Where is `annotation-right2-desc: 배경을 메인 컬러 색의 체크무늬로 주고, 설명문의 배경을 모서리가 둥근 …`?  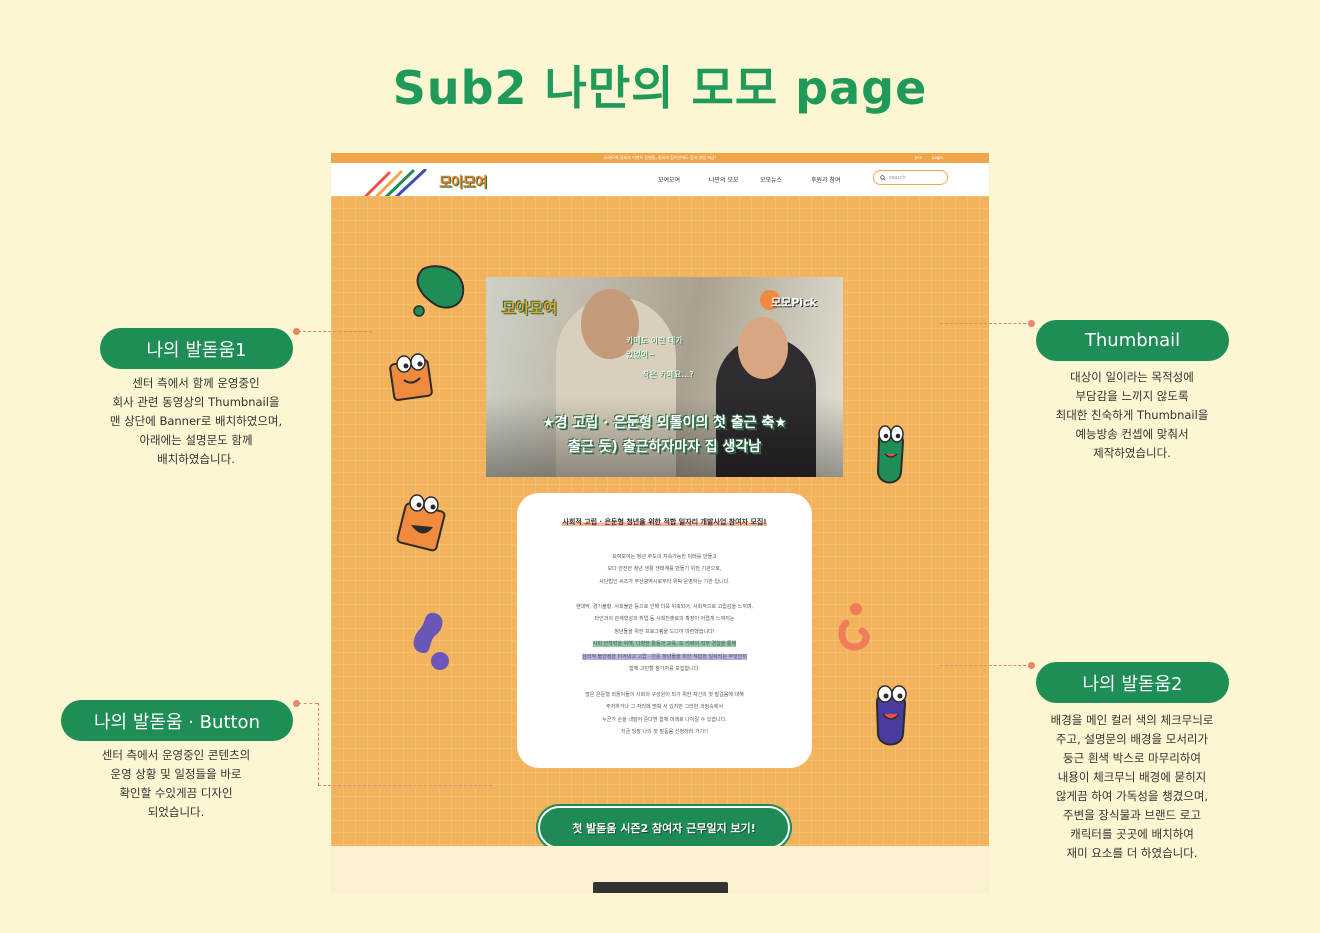
annotation-right2-desc: 배경을 메인 컬러 색의 체크무늬로 주고, 설명문의 배경을 모서리가 둥근 … is located at coordinates (1132, 786).